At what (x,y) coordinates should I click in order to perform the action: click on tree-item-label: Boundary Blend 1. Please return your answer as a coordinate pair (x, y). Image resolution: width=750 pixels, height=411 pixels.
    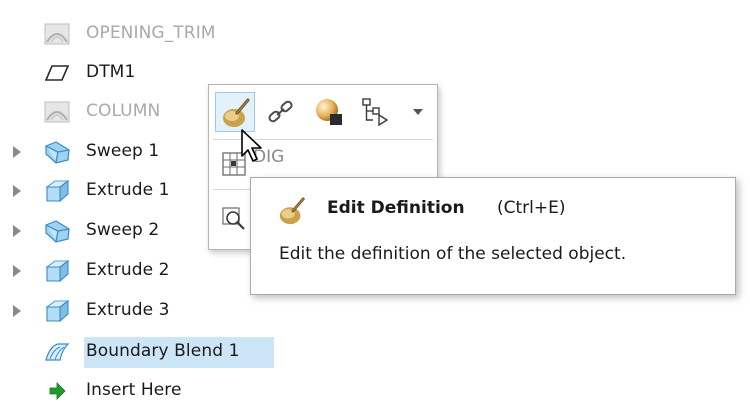
    Looking at the image, I should click on (163, 351).